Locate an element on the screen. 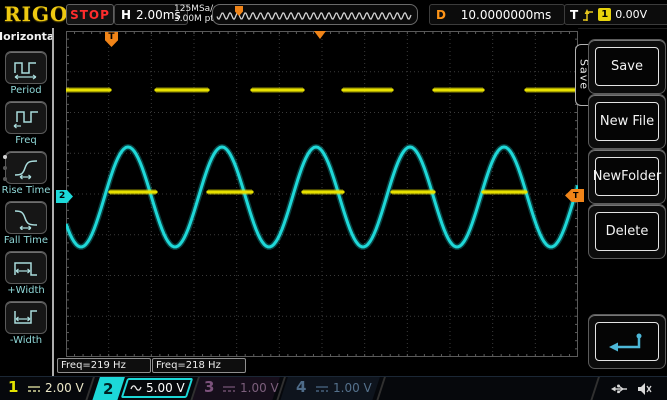 This screenshot has width=667, height=400. menu-item-period: Period is located at coordinates (26, 73).